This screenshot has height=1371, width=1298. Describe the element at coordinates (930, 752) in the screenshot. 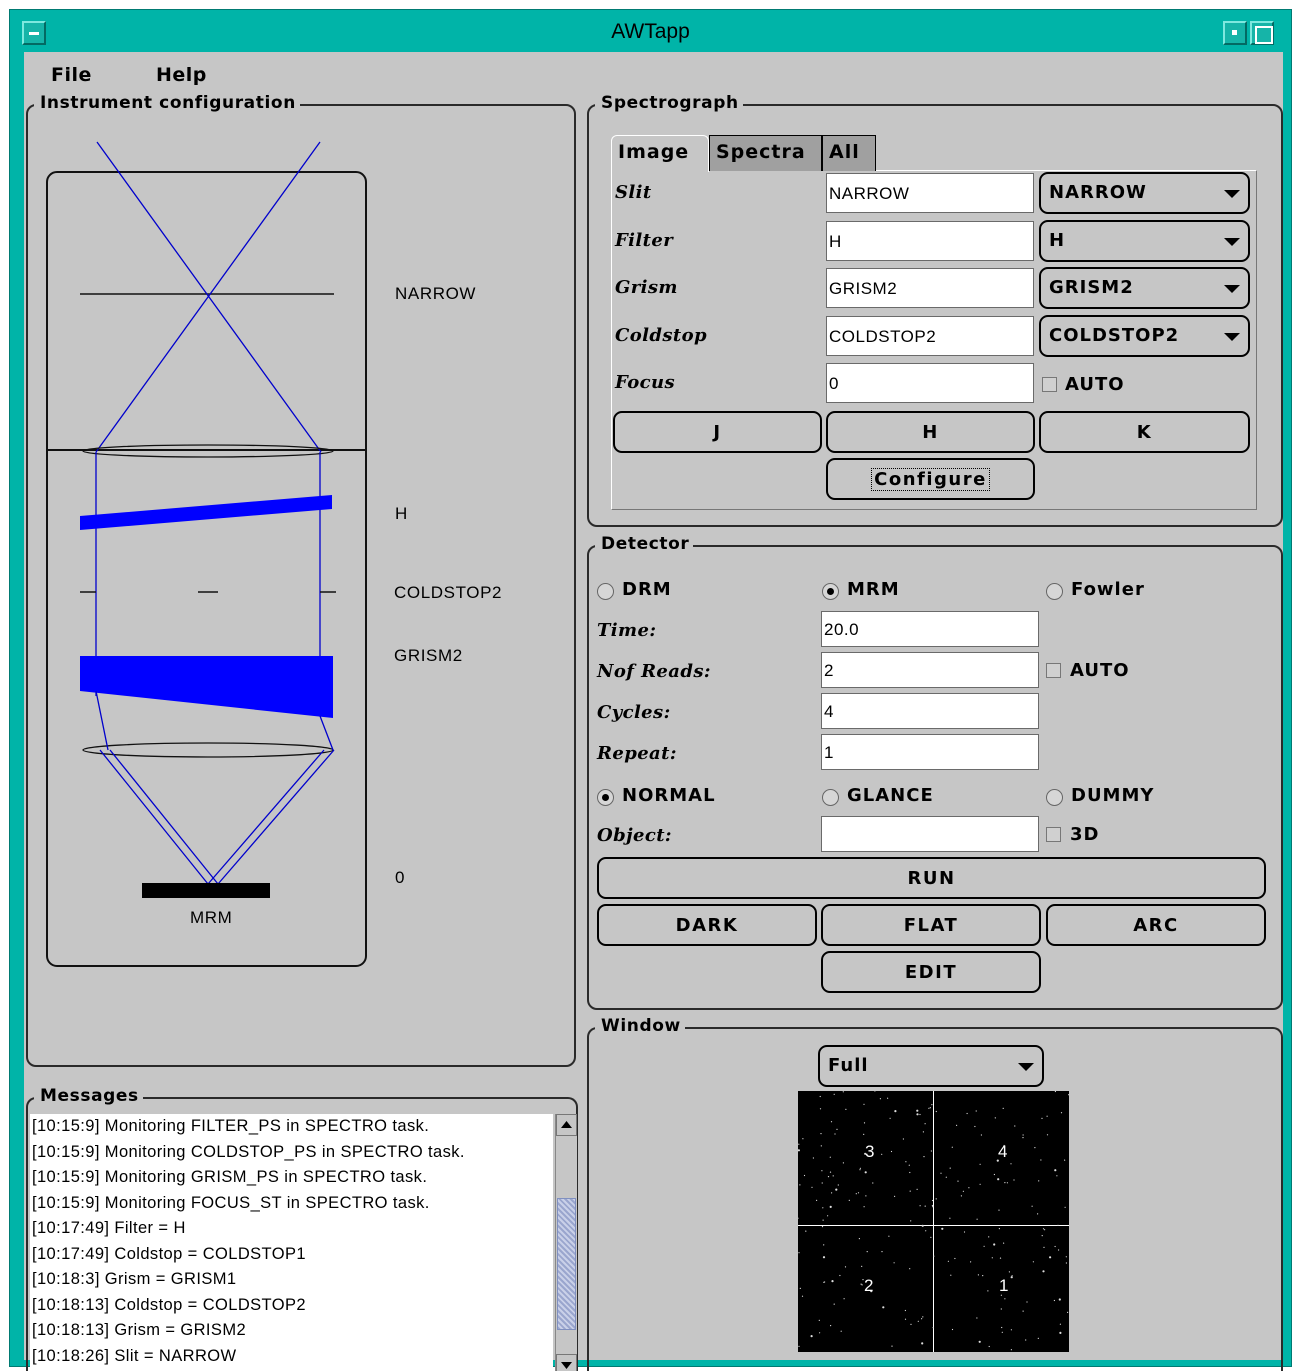

I see `repeat-field: 1` at that location.